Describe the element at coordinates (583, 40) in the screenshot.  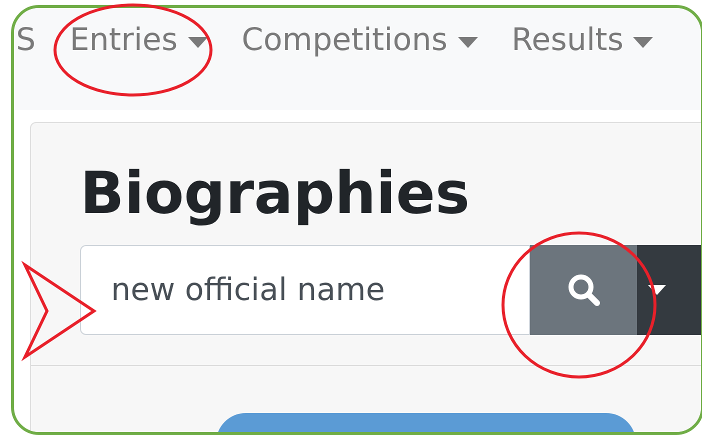
I see `nav-link: Results` at that location.